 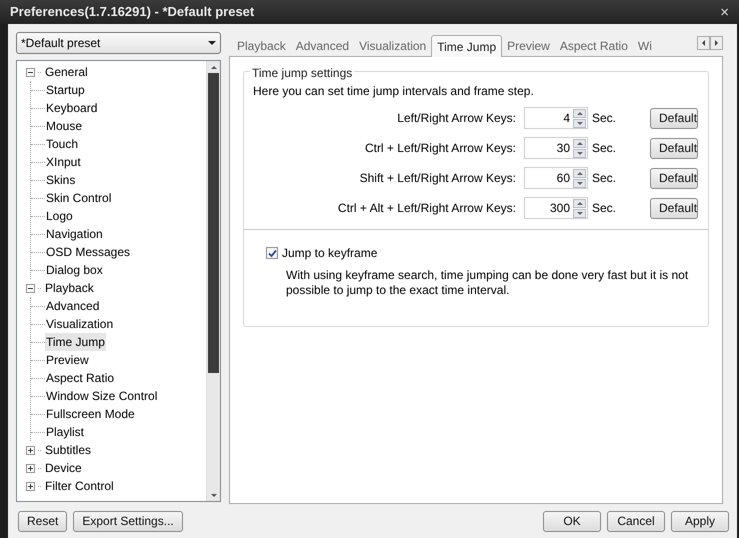 I want to click on field-label: Ctrl + Alt + Left/Right Arrow Keys:, so click(x=426, y=208).